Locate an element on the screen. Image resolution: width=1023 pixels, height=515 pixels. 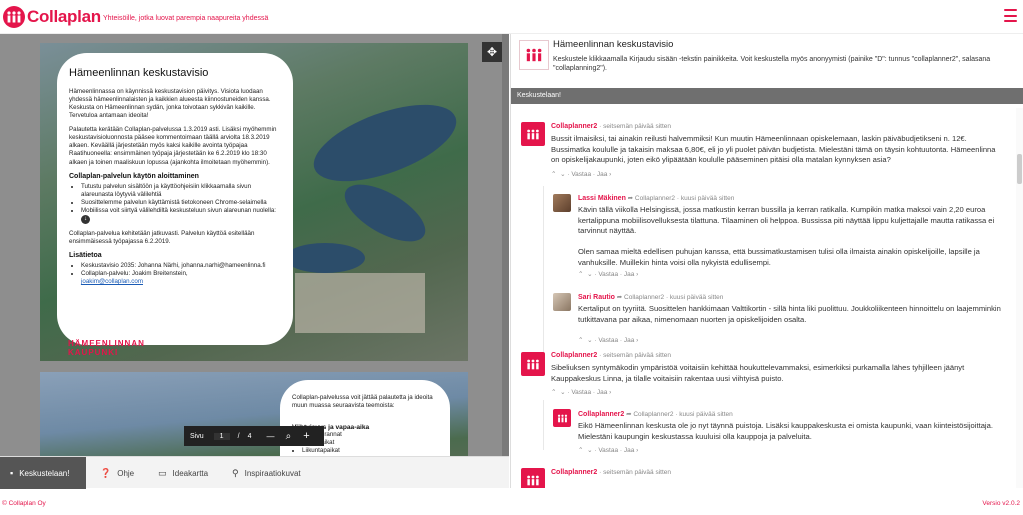
chat-icon: ▪ is located at coordinates (12, 473).